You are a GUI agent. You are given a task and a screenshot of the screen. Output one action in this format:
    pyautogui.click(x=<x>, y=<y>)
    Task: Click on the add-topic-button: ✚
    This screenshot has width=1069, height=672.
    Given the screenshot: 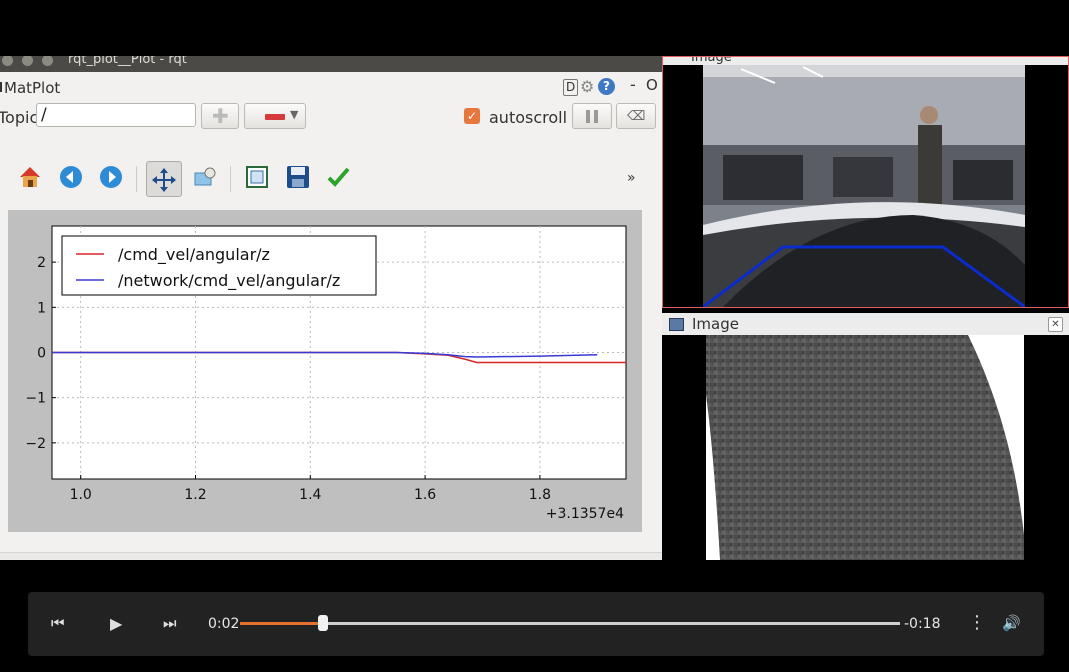 What is the action you would take?
    pyautogui.click(x=220, y=116)
    